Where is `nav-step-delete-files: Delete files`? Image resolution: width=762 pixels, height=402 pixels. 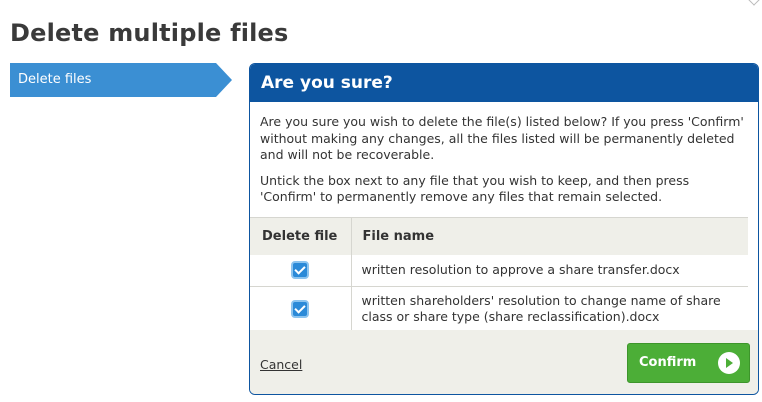 nav-step-delete-files: Delete files is located at coordinates (121, 80).